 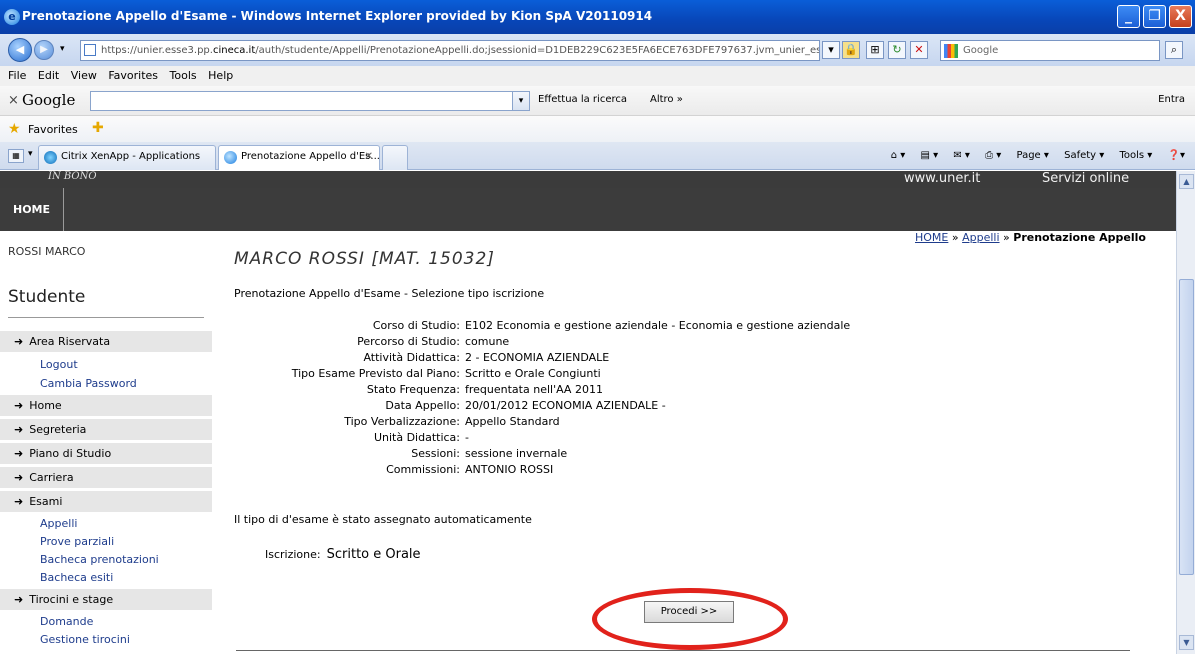 I want to click on site-banner: IN BONO www.uner.it Servizi online, so click(x=588, y=179).